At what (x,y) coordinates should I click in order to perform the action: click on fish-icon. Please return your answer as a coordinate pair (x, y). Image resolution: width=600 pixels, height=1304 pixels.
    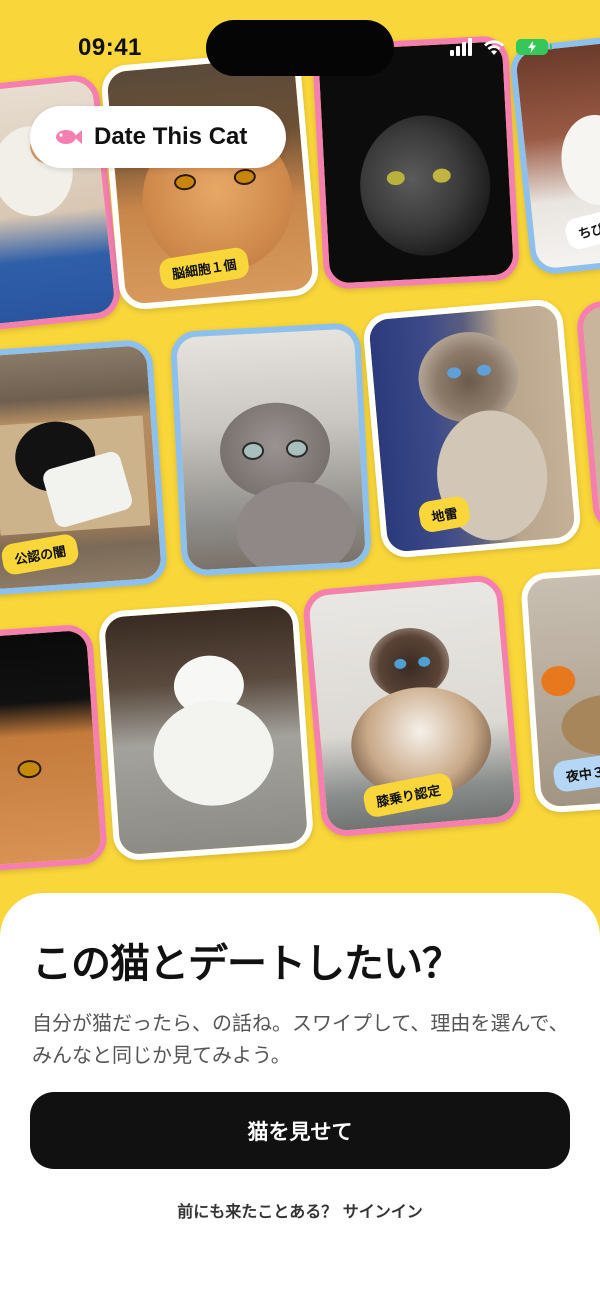
    Looking at the image, I should click on (69, 137).